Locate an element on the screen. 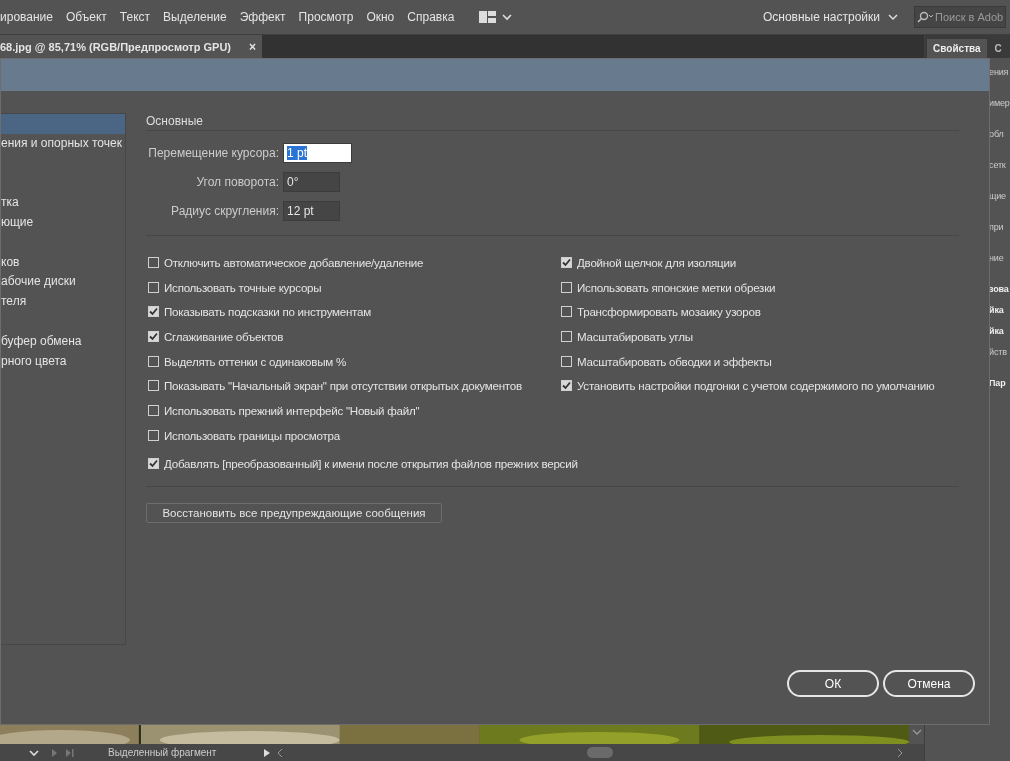  panel-label: ние is located at coordinates (996, 258).